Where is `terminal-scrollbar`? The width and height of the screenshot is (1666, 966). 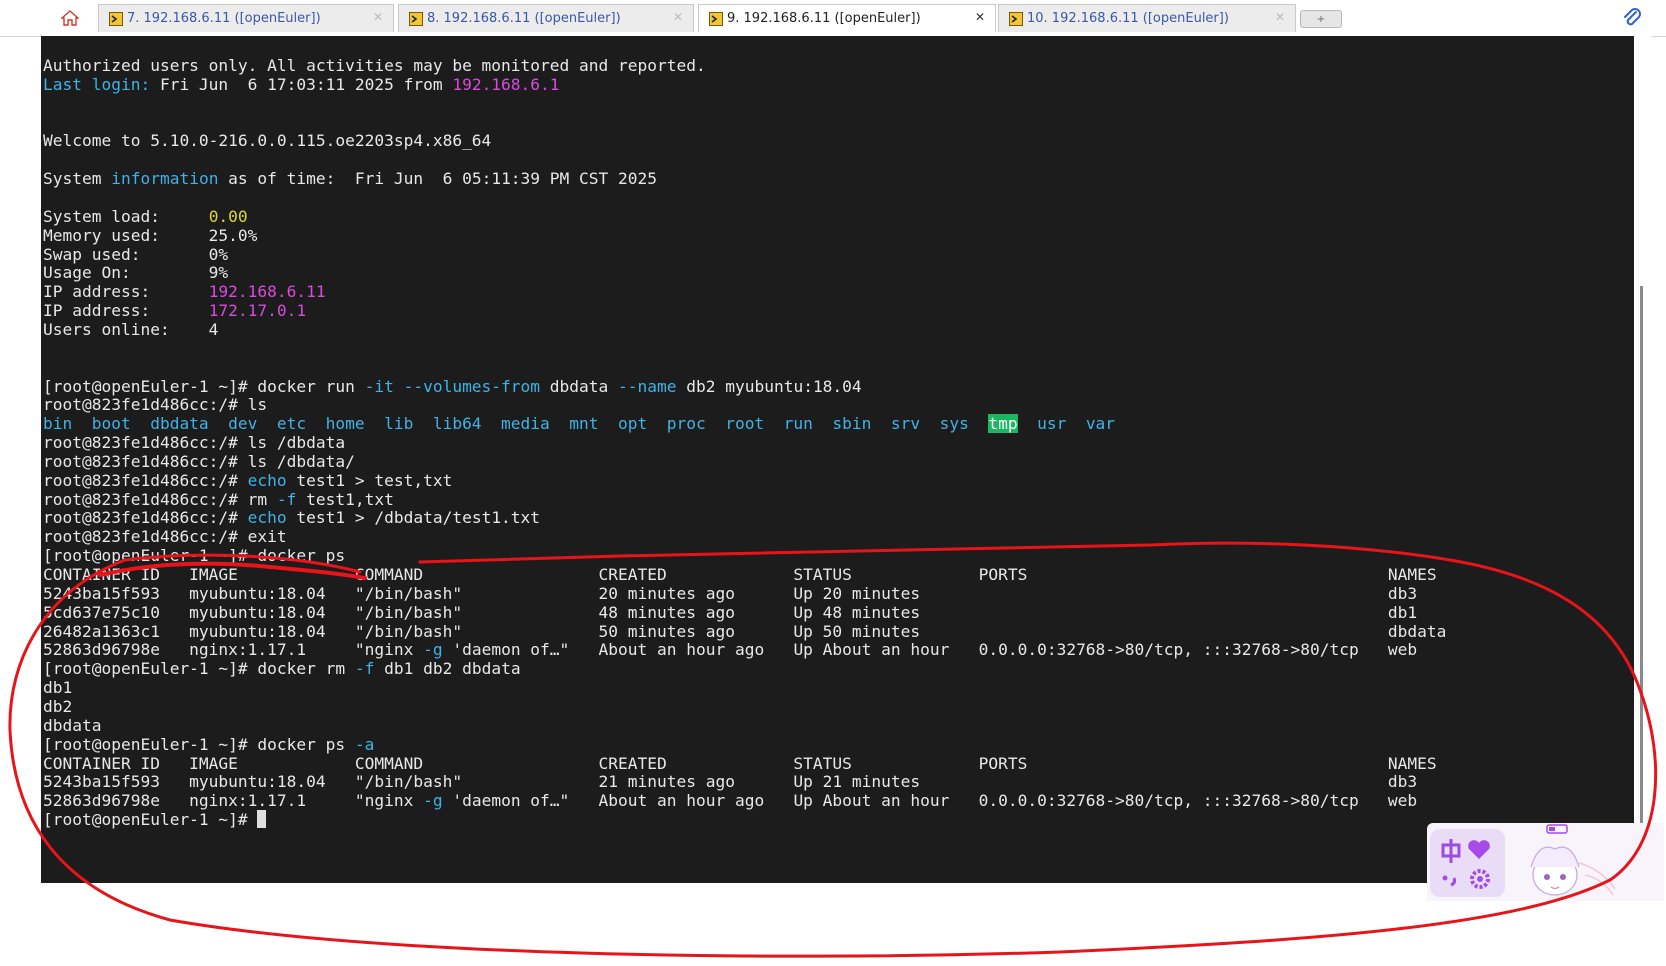
terminal-scrollbar is located at coordinates (1643, 459).